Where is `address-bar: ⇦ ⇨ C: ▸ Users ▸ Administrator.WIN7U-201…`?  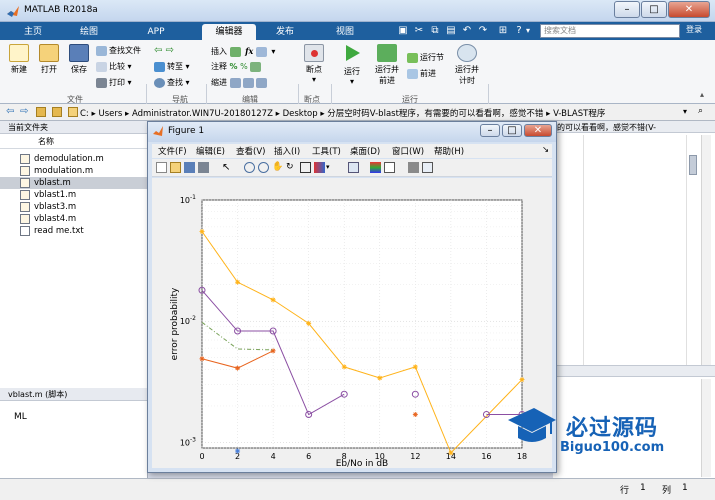 address-bar: ⇦ ⇨ C: ▸ Users ▸ Administrator.WIN7U-201… is located at coordinates (357, 112).